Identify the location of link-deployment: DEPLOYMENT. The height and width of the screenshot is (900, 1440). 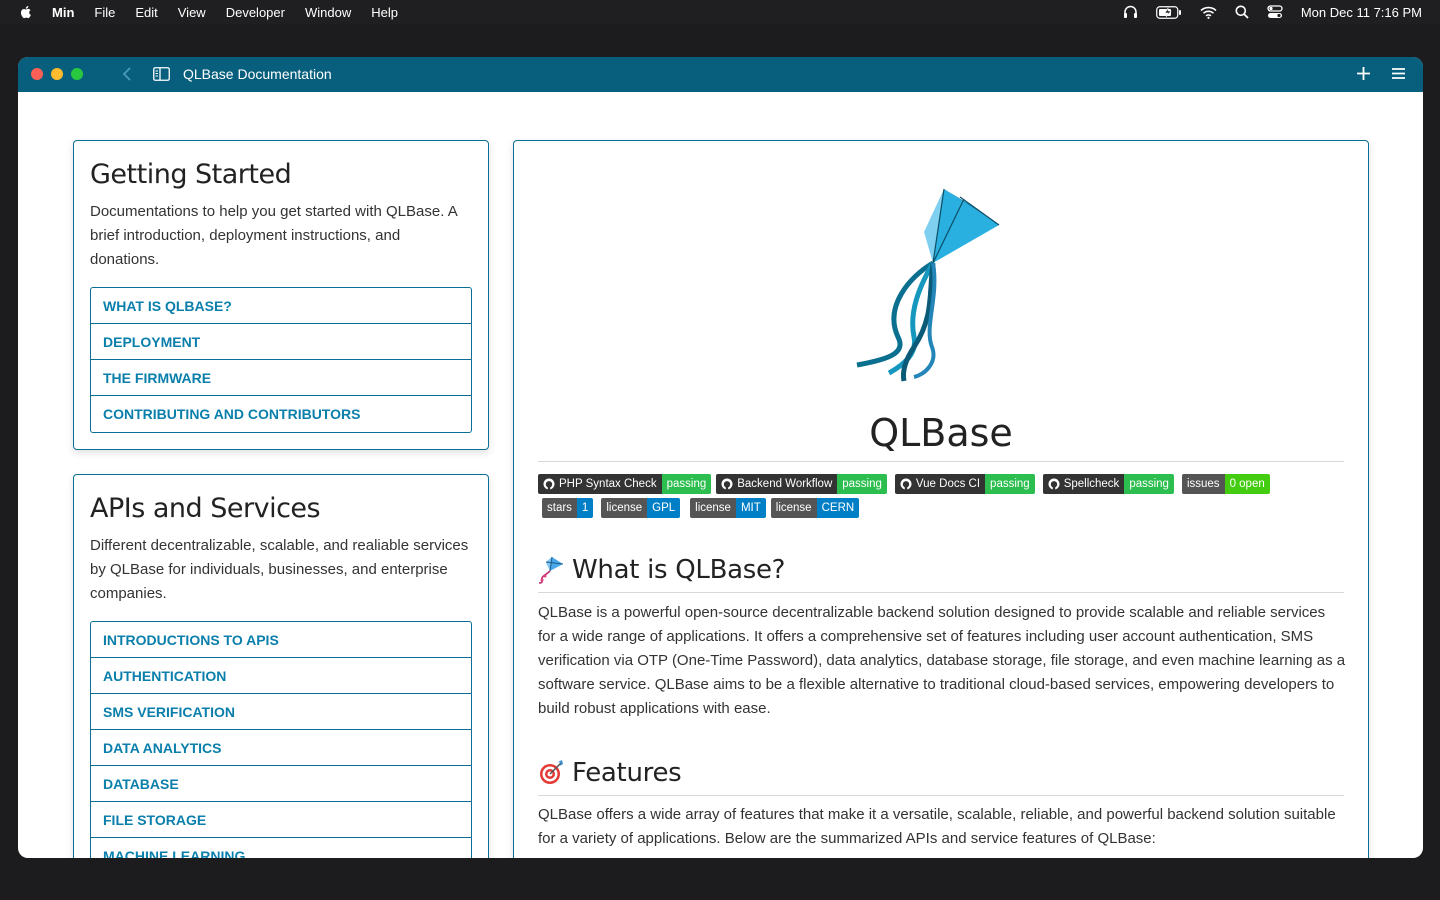
(281, 342).